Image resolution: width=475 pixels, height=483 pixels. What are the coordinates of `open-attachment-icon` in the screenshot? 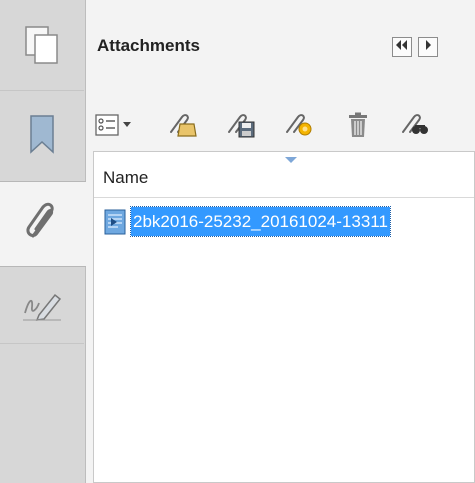 It's located at (183, 127).